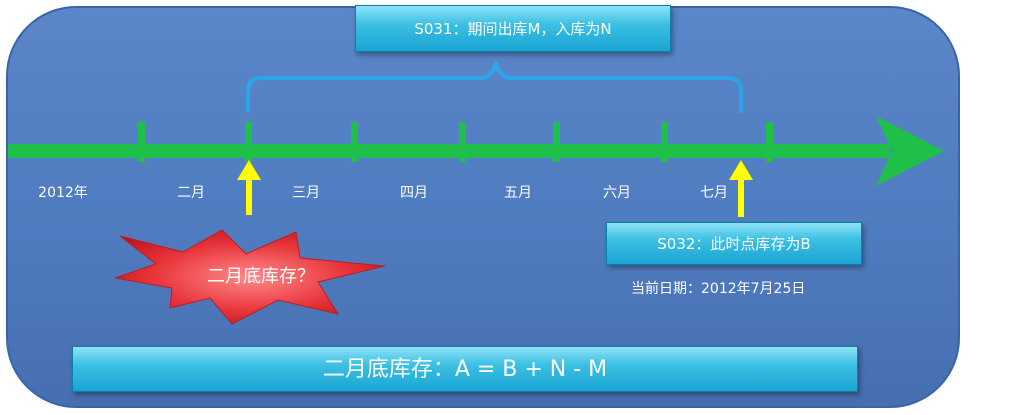 This screenshot has height=415, width=1024. What do you see at coordinates (734, 243) in the screenshot?
I see `s032-balance-box: S032：此时点库存为B` at bounding box center [734, 243].